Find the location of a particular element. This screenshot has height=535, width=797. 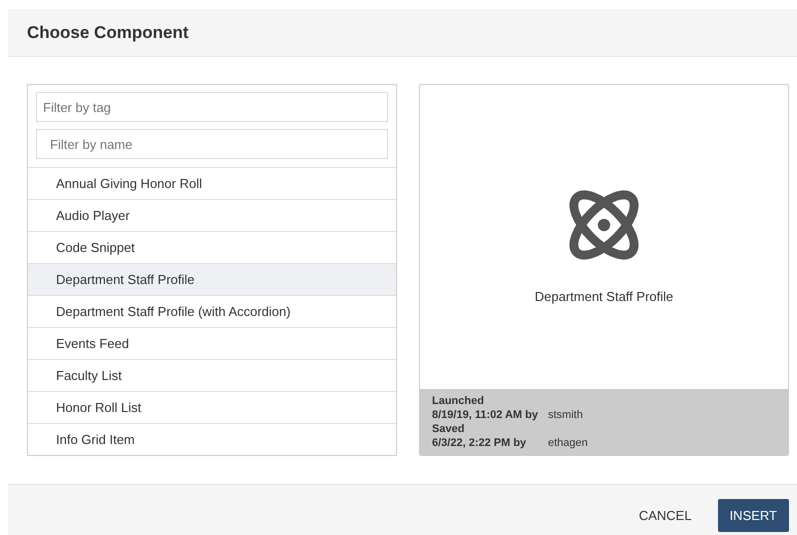

cancel-button: CANCEL is located at coordinates (665, 515).